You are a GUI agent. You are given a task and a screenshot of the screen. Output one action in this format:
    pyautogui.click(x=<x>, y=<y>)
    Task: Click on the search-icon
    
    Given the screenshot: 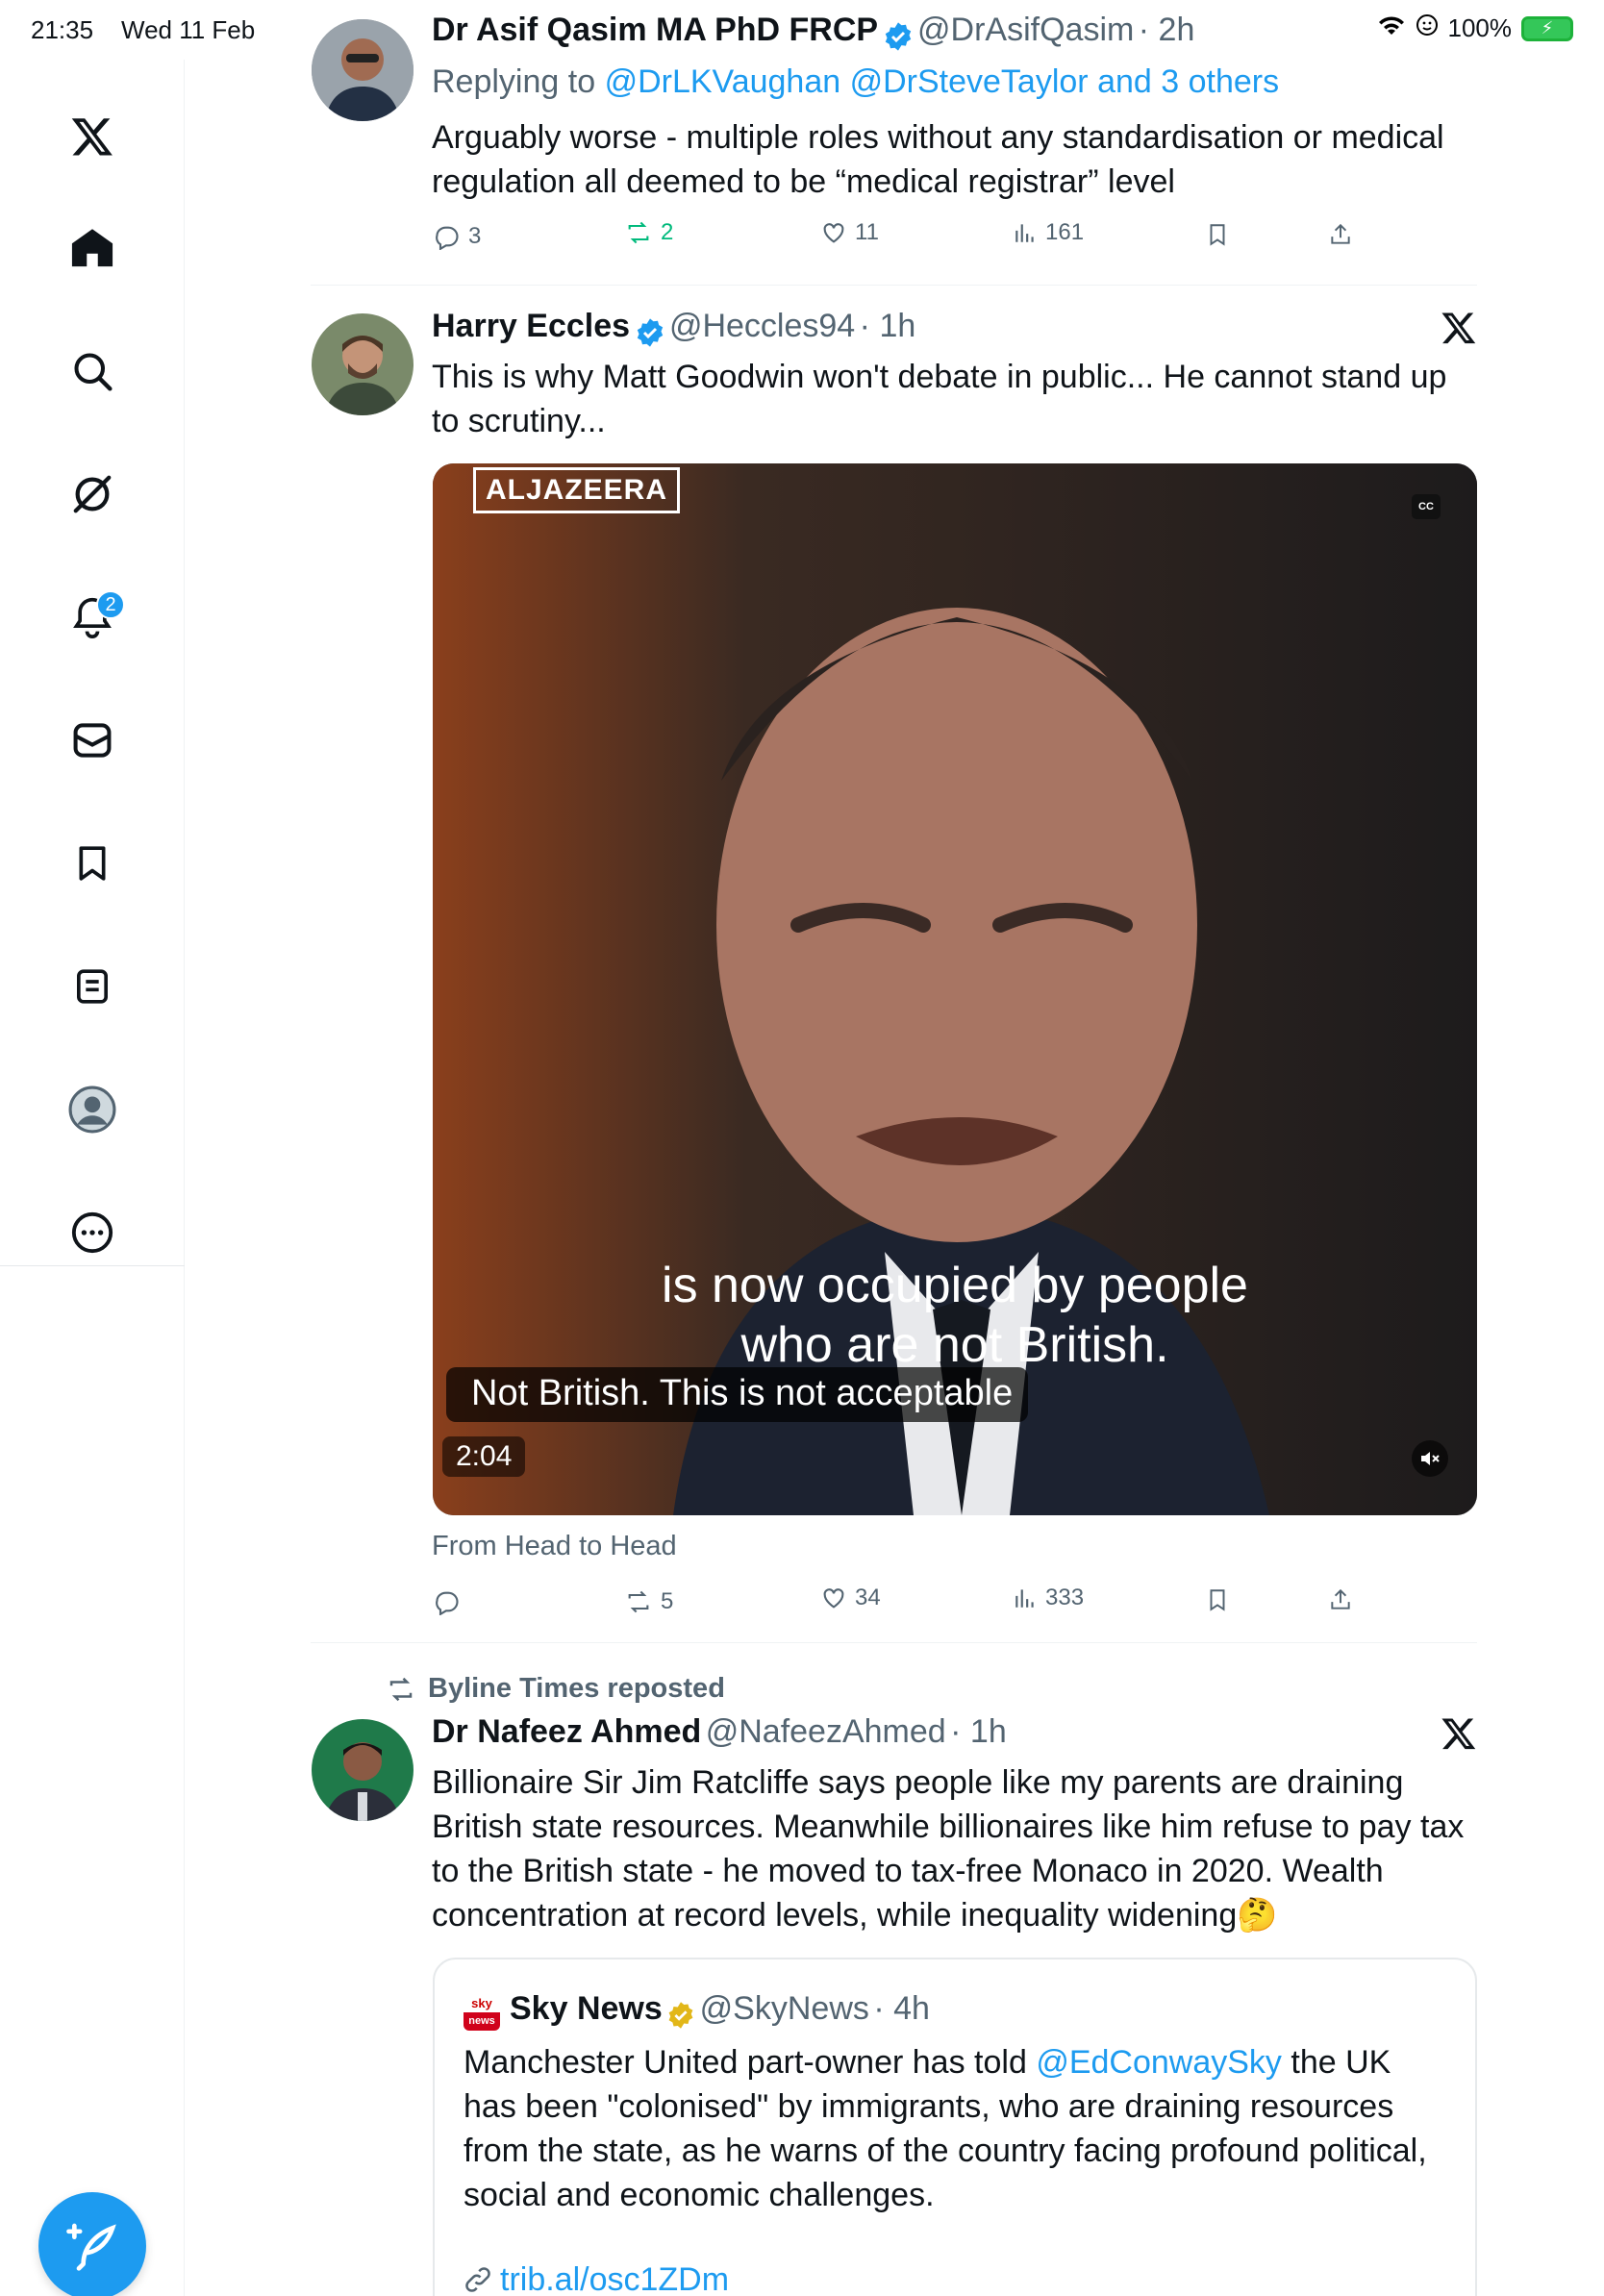 What is the action you would take?
    pyautogui.click(x=92, y=371)
    